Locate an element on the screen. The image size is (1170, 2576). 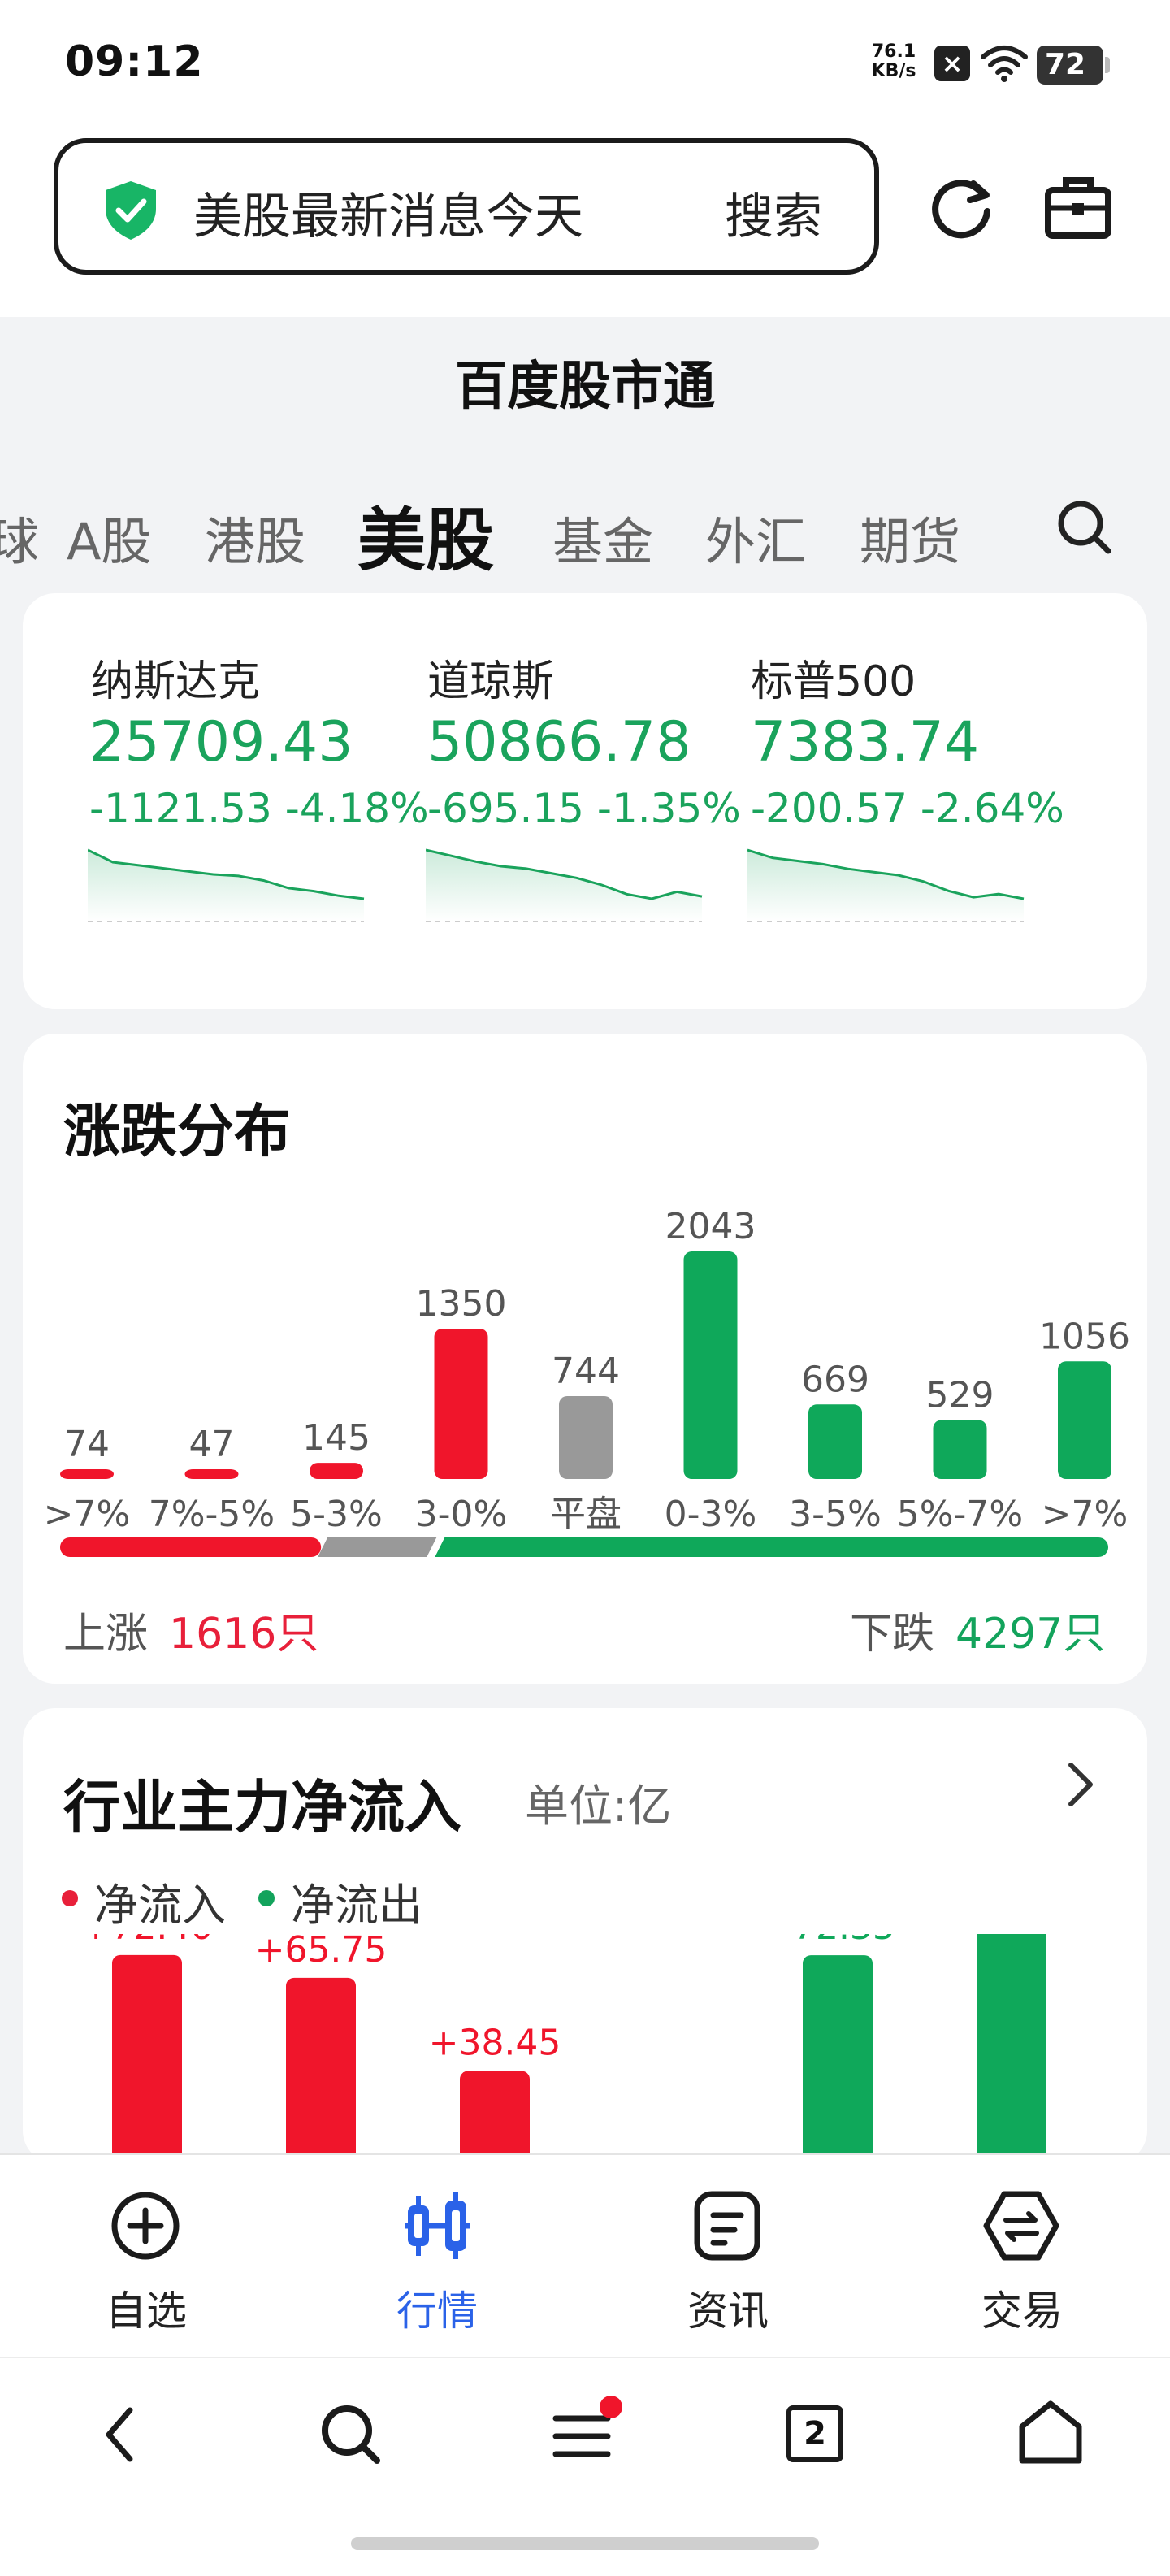
nav-news: 资讯 is located at coordinates (728, 2308).